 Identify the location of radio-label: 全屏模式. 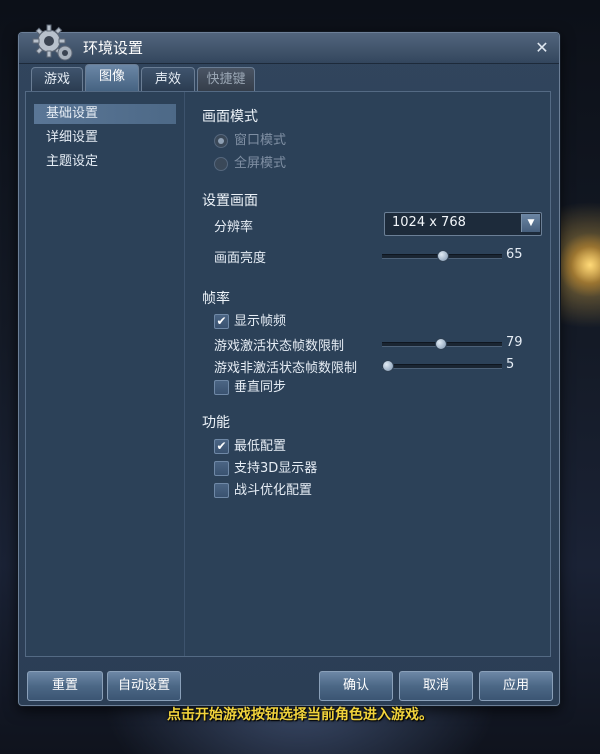
(260, 163).